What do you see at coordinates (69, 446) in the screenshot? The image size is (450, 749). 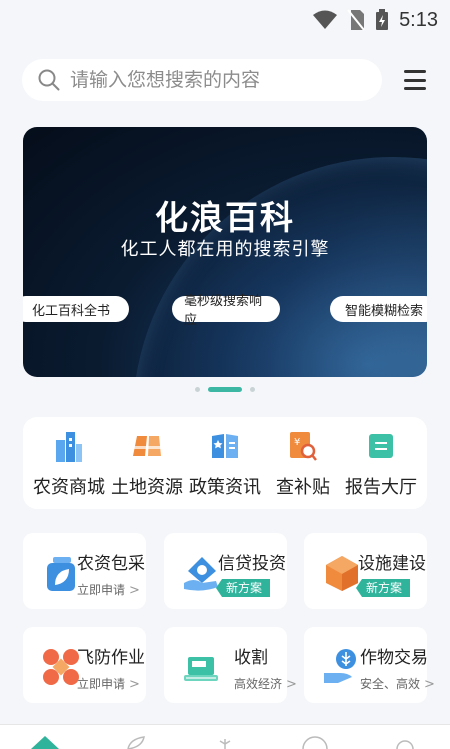 I see `building-icon` at bounding box center [69, 446].